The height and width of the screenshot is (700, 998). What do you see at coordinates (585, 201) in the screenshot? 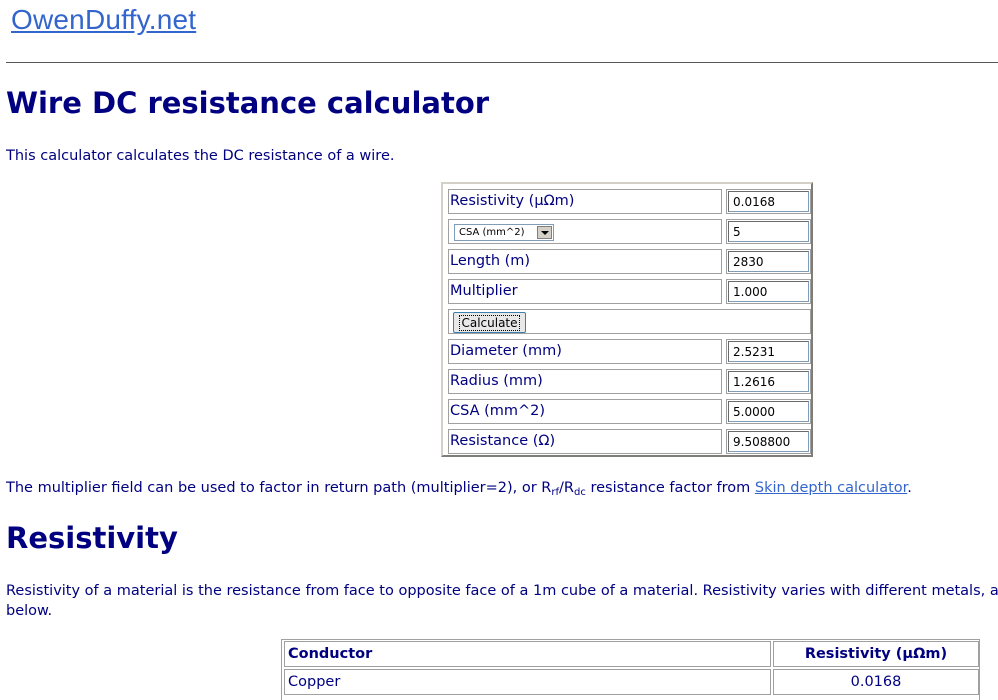
I see `resistivity-label-cell: Resistivity (μΩm)` at bounding box center [585, 201].